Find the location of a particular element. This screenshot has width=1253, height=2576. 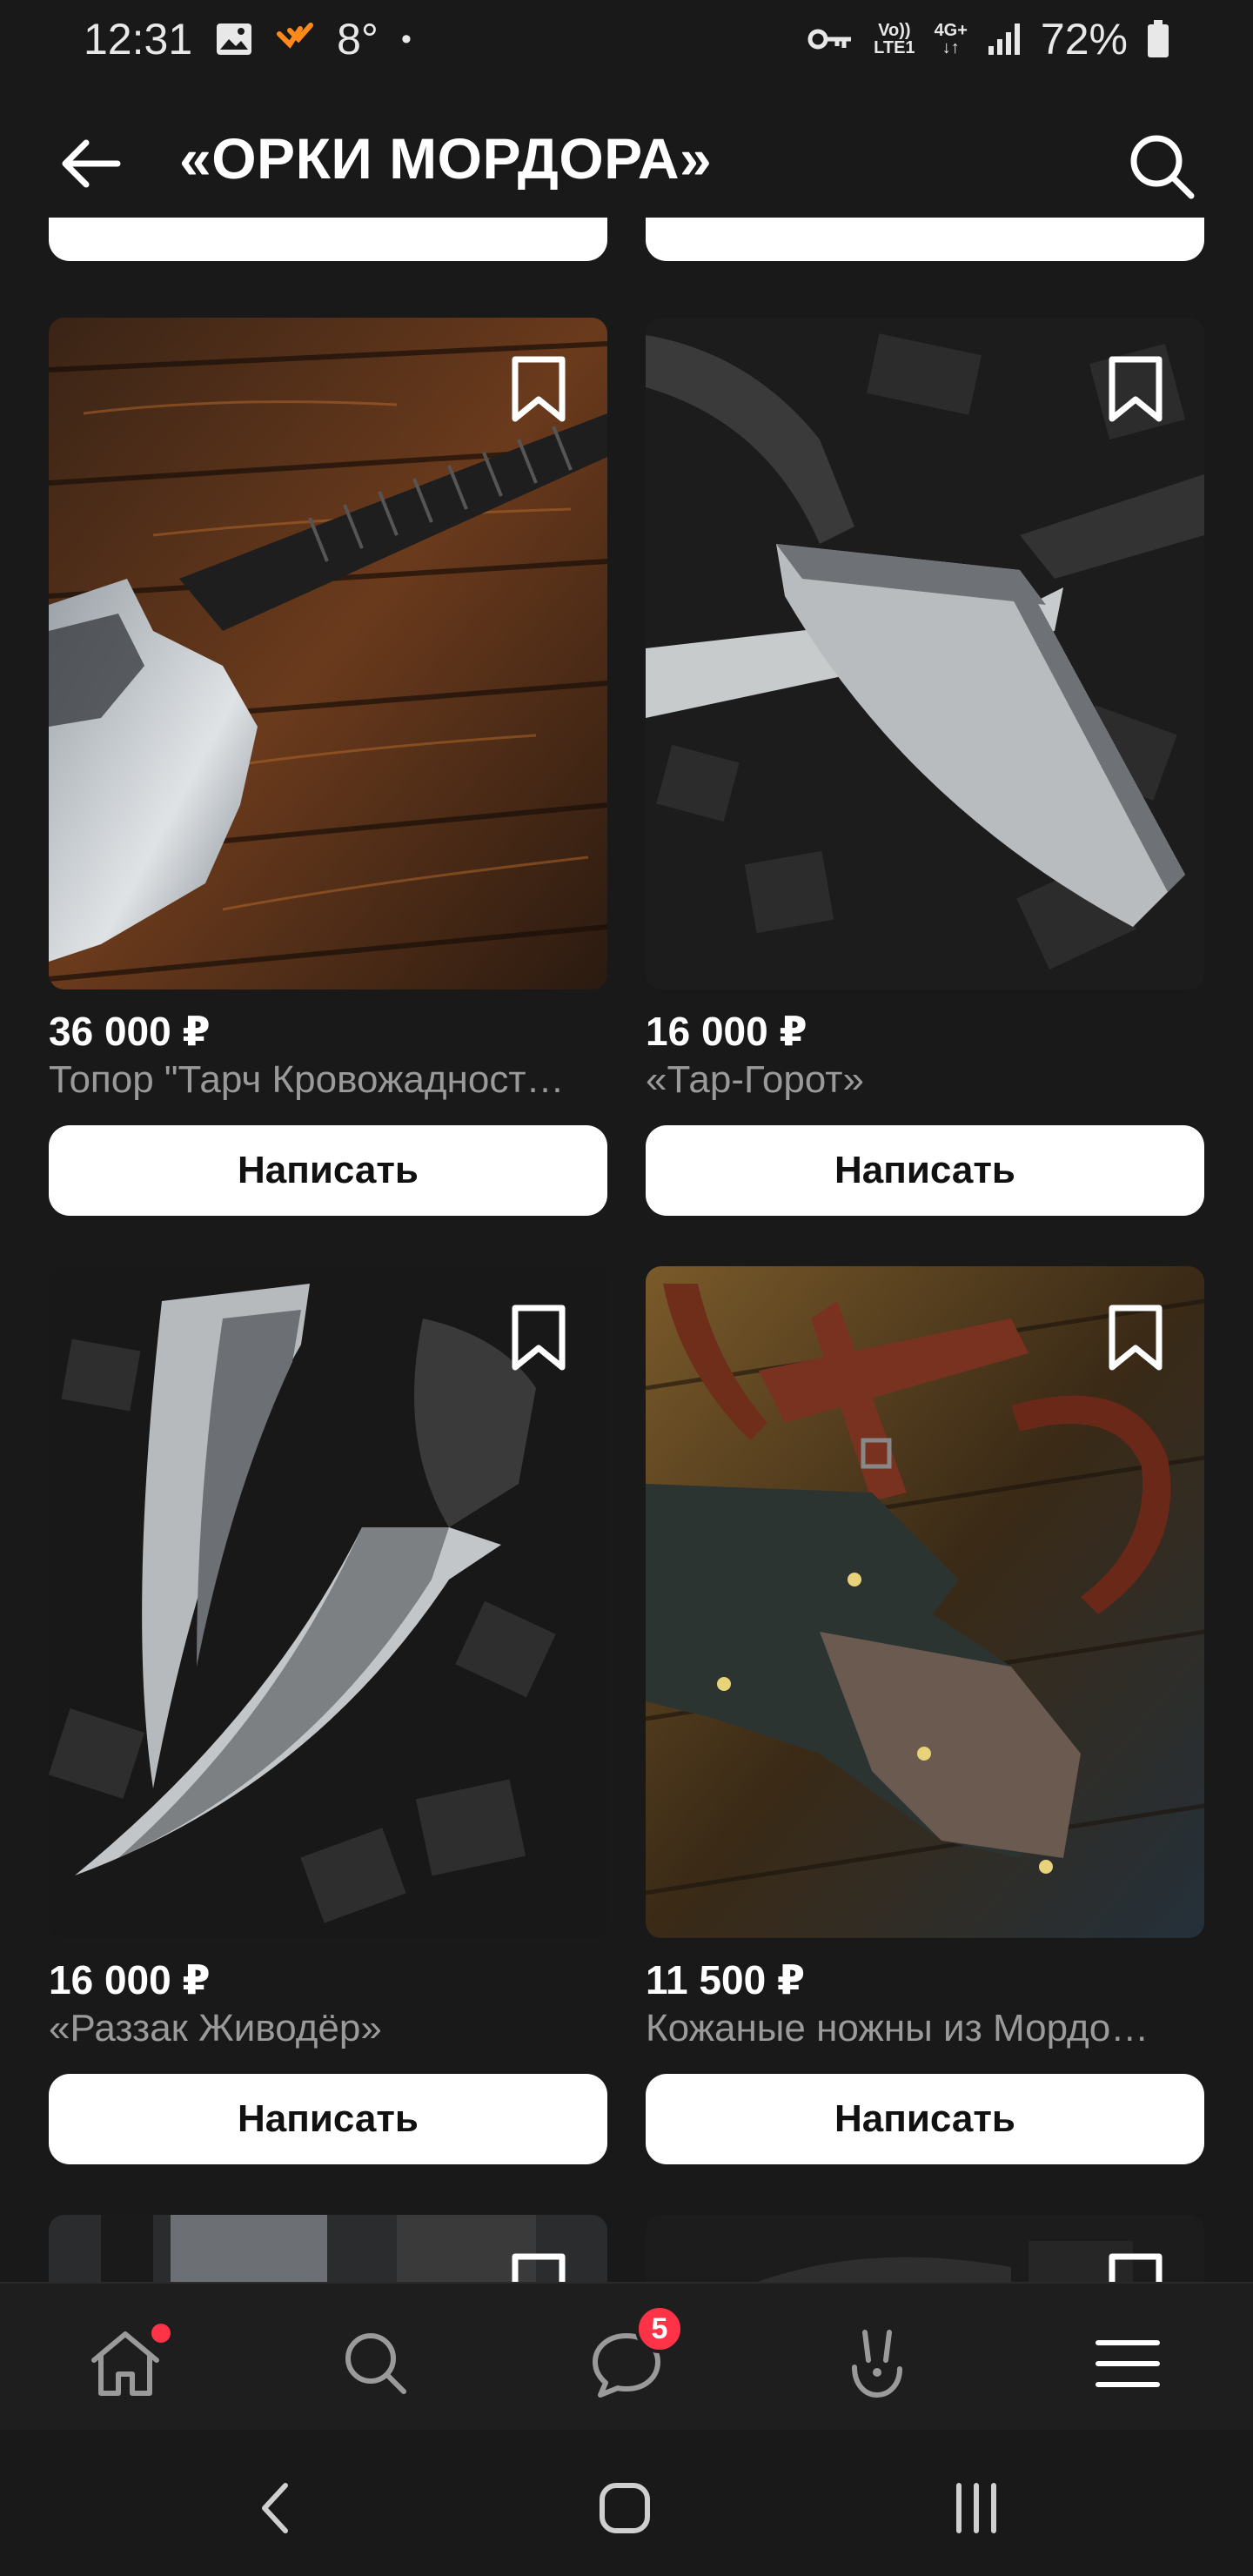

system-recents-button is located at coordinates (977, 2508).